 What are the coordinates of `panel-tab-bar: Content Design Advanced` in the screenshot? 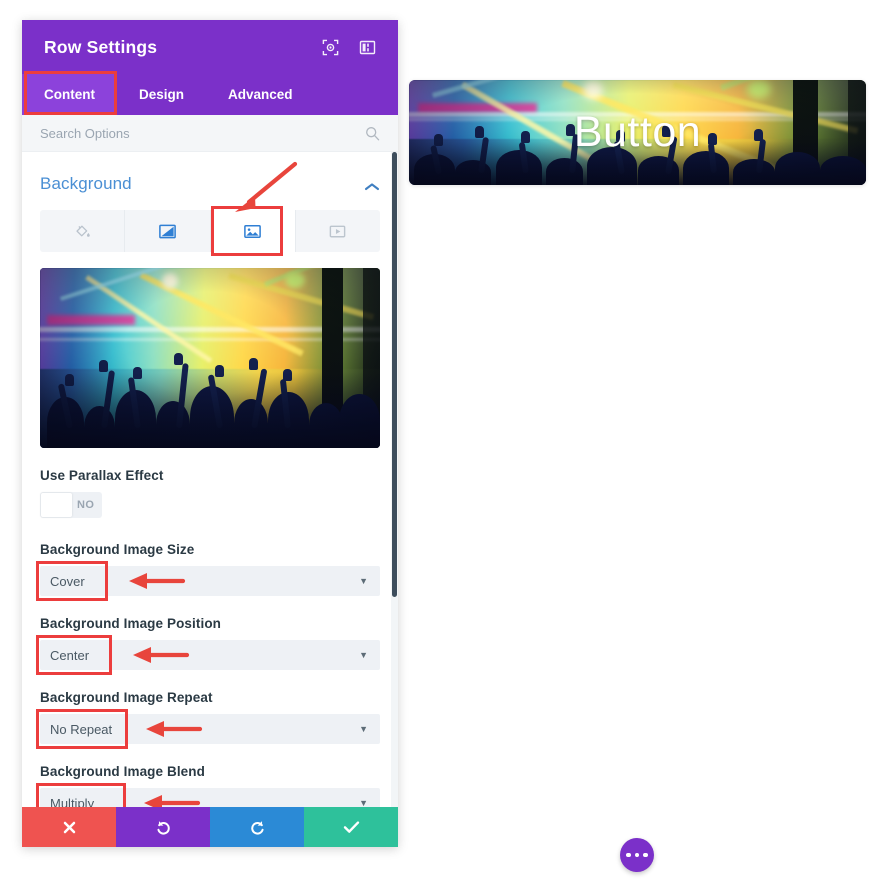 It's located at (210, 93).